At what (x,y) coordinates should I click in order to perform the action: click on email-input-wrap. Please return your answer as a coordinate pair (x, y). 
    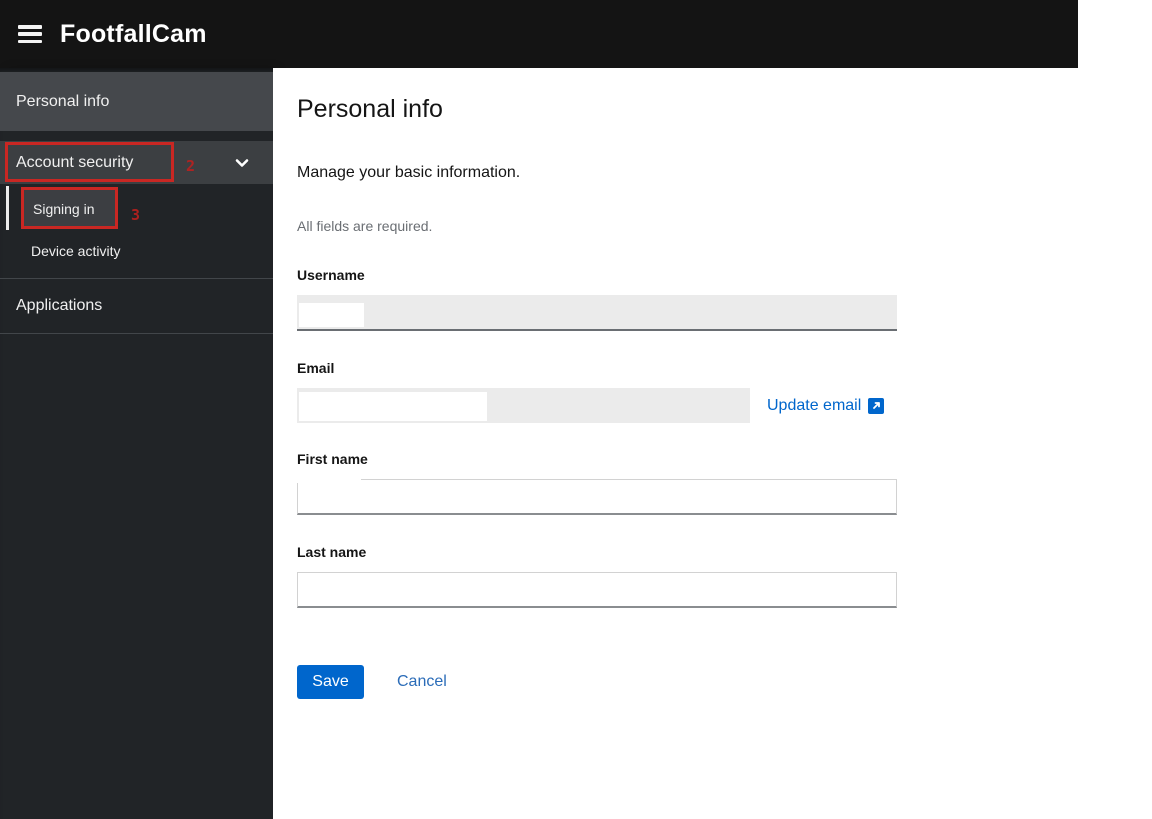
    Looking at the image, I should click on (523, 405).